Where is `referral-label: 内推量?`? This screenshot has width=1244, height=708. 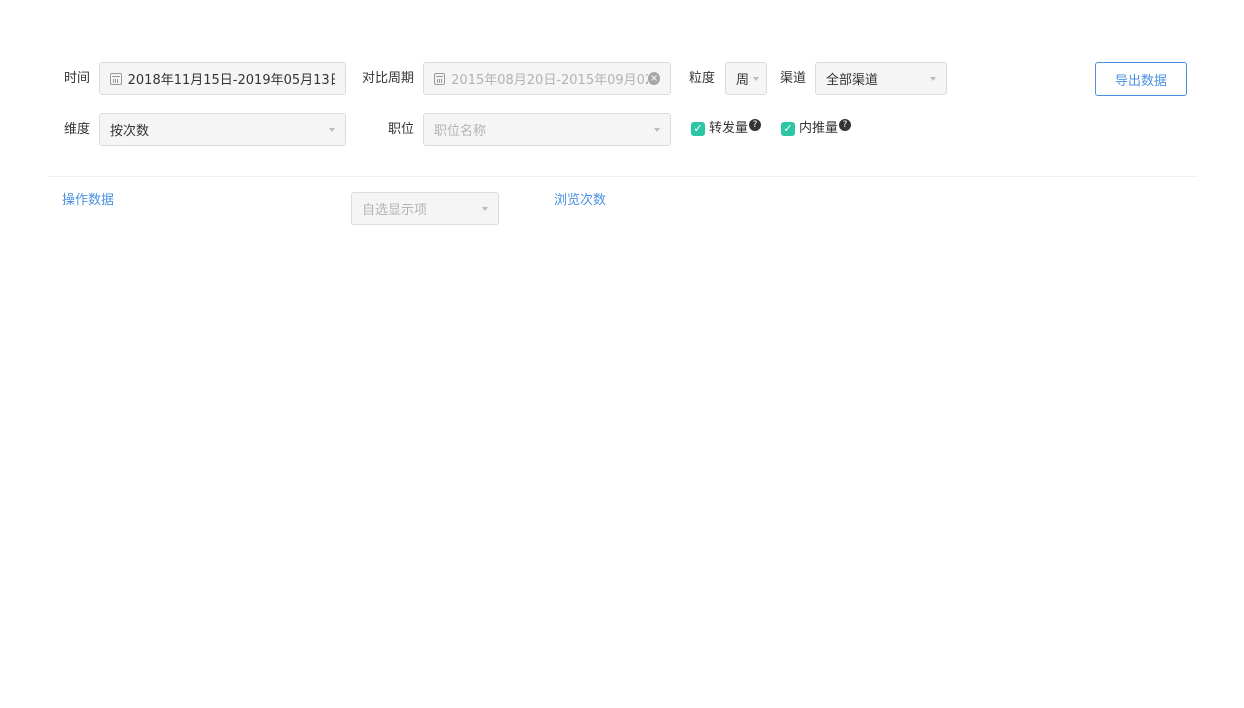 referral-label: 内推量? is located at coordinates (825, 129).